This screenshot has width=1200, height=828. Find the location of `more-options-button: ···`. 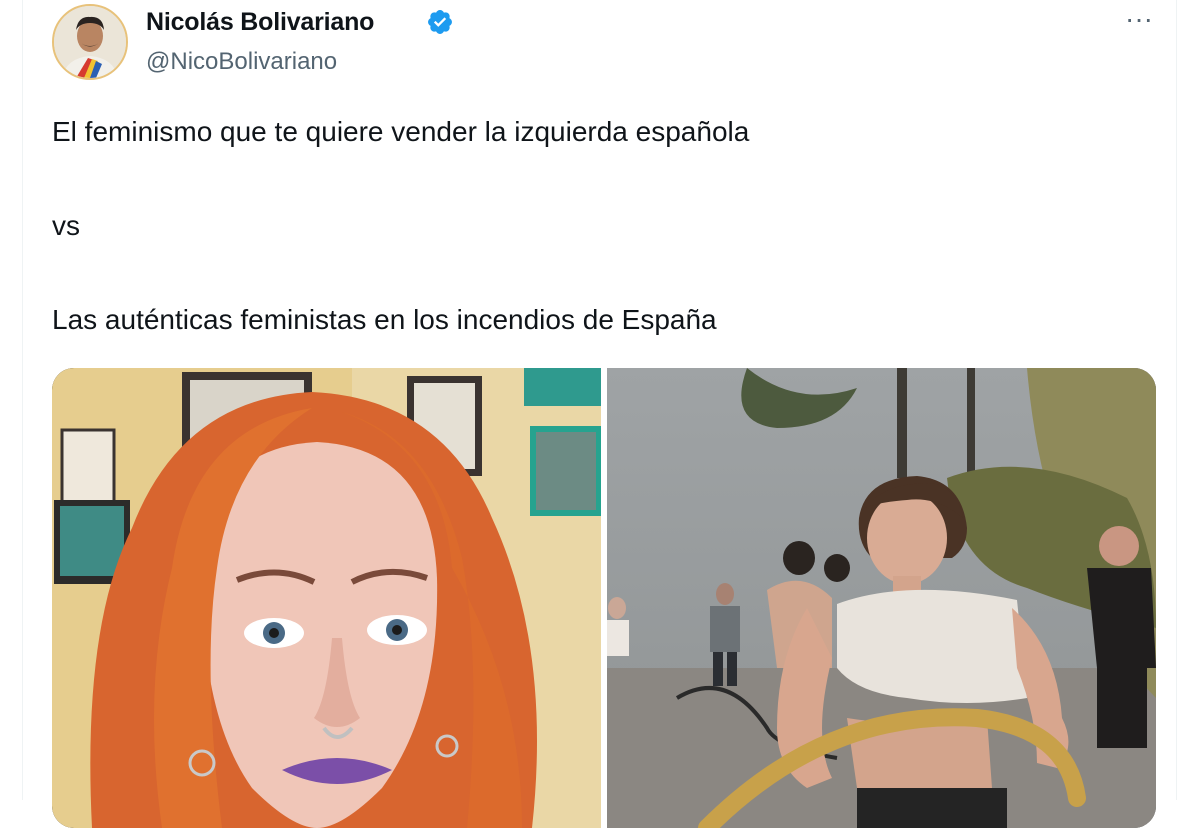

more-options-button: ··· is located at coordinates (1139, 22).